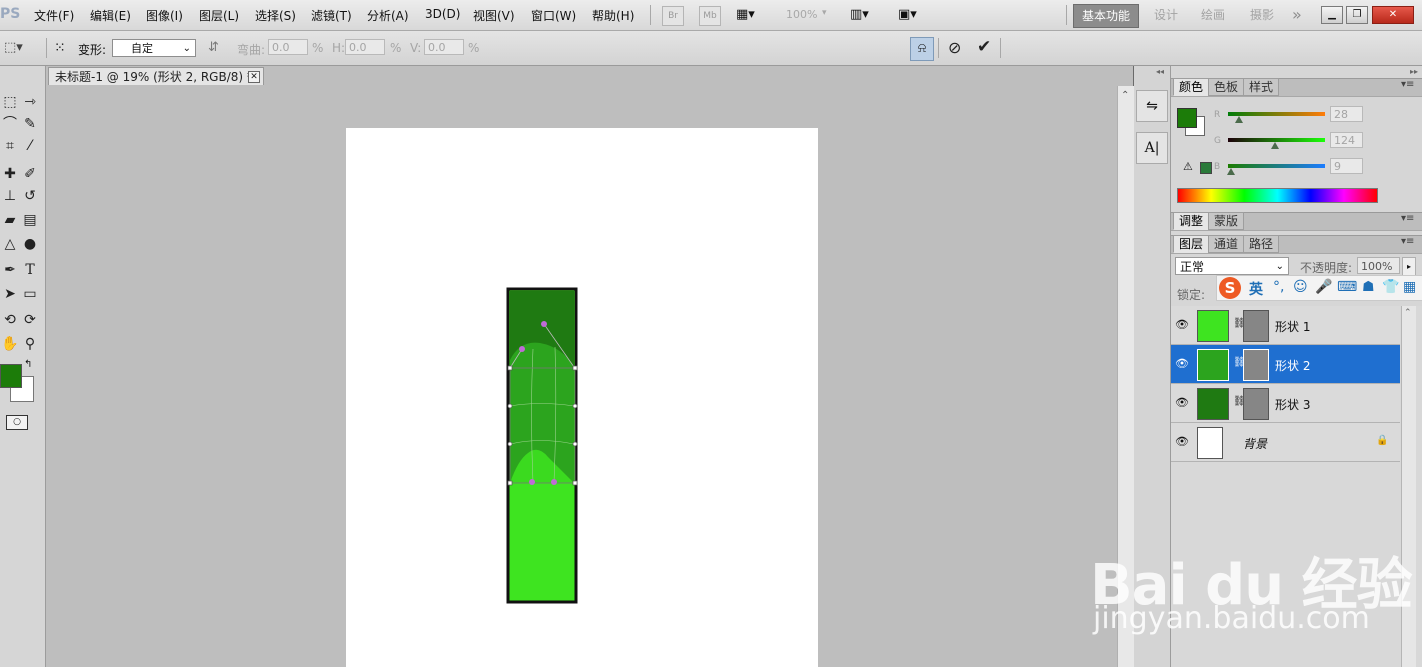 The image size is (1422, 667). What do you see at coordinates (1368, 287) in the screenshot?
I see `user-icon: ☗` at bounding box center [1368, 287].